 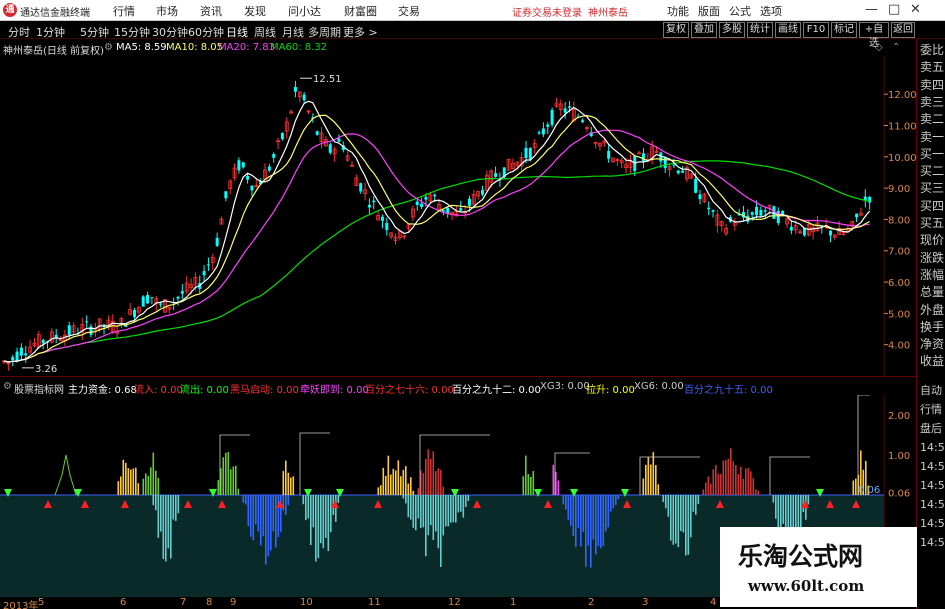 What do you see at coordinates (932, 310) in the screenshot?
I see `quote-label-15: 外盘` at bounding box center [932, 310].